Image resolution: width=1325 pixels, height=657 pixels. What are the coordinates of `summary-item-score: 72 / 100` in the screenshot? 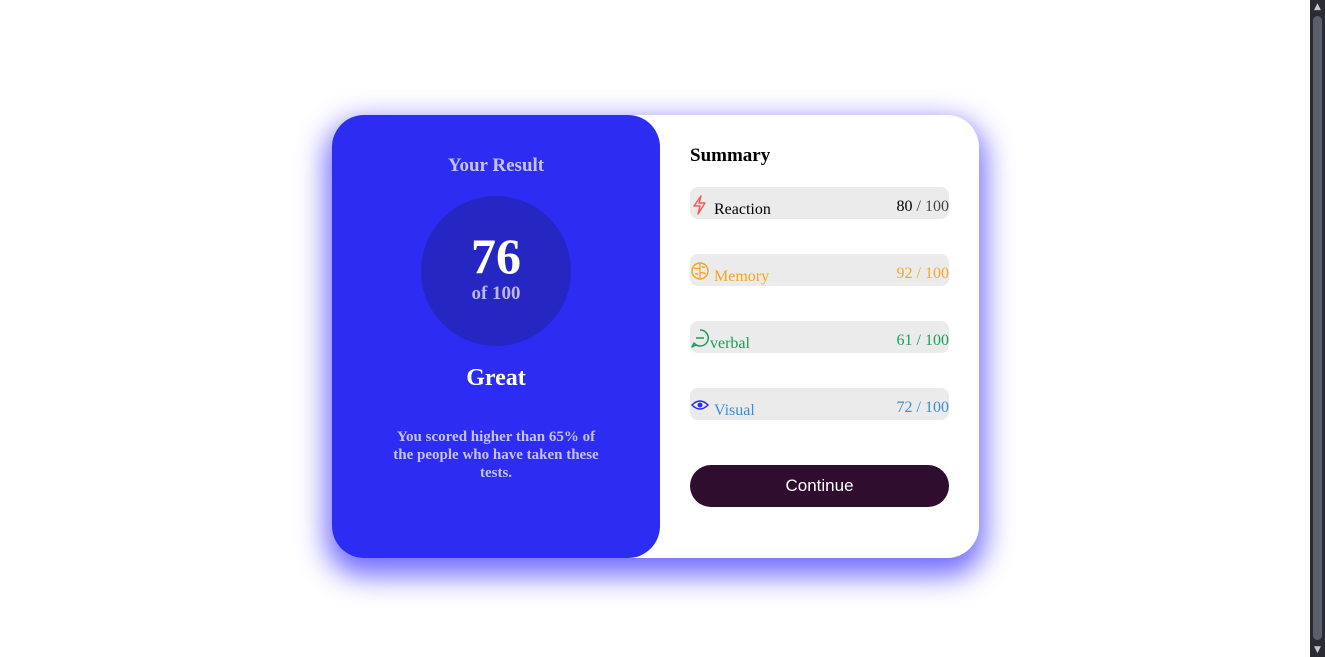 It's located at (923, 408).